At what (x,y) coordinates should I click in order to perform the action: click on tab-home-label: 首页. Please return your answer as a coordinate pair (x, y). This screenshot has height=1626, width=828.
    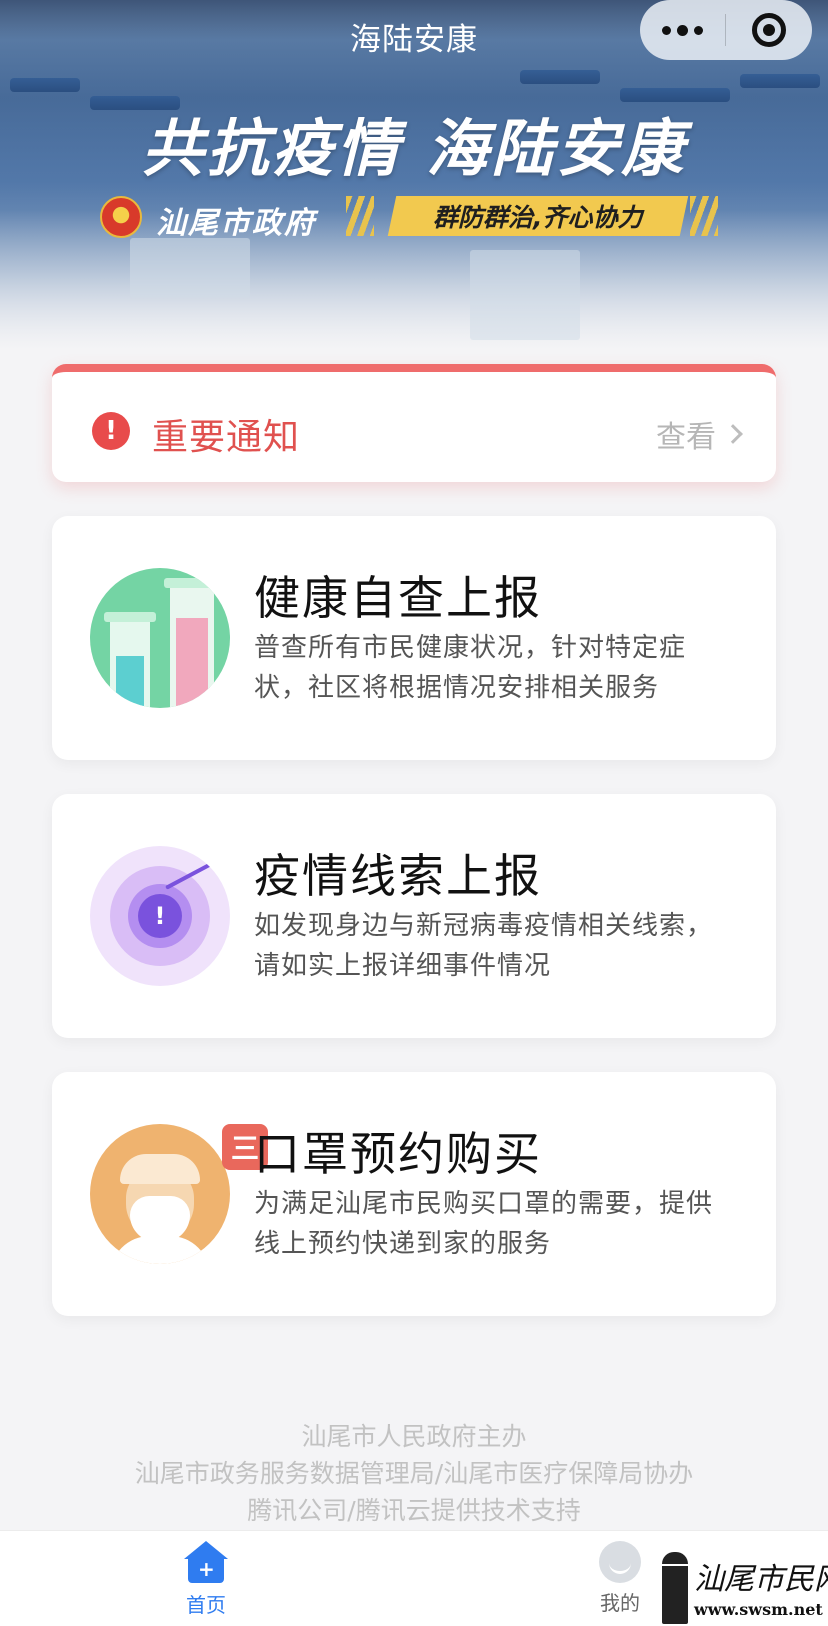
    Looking at the image, I should click on (206, 1605).